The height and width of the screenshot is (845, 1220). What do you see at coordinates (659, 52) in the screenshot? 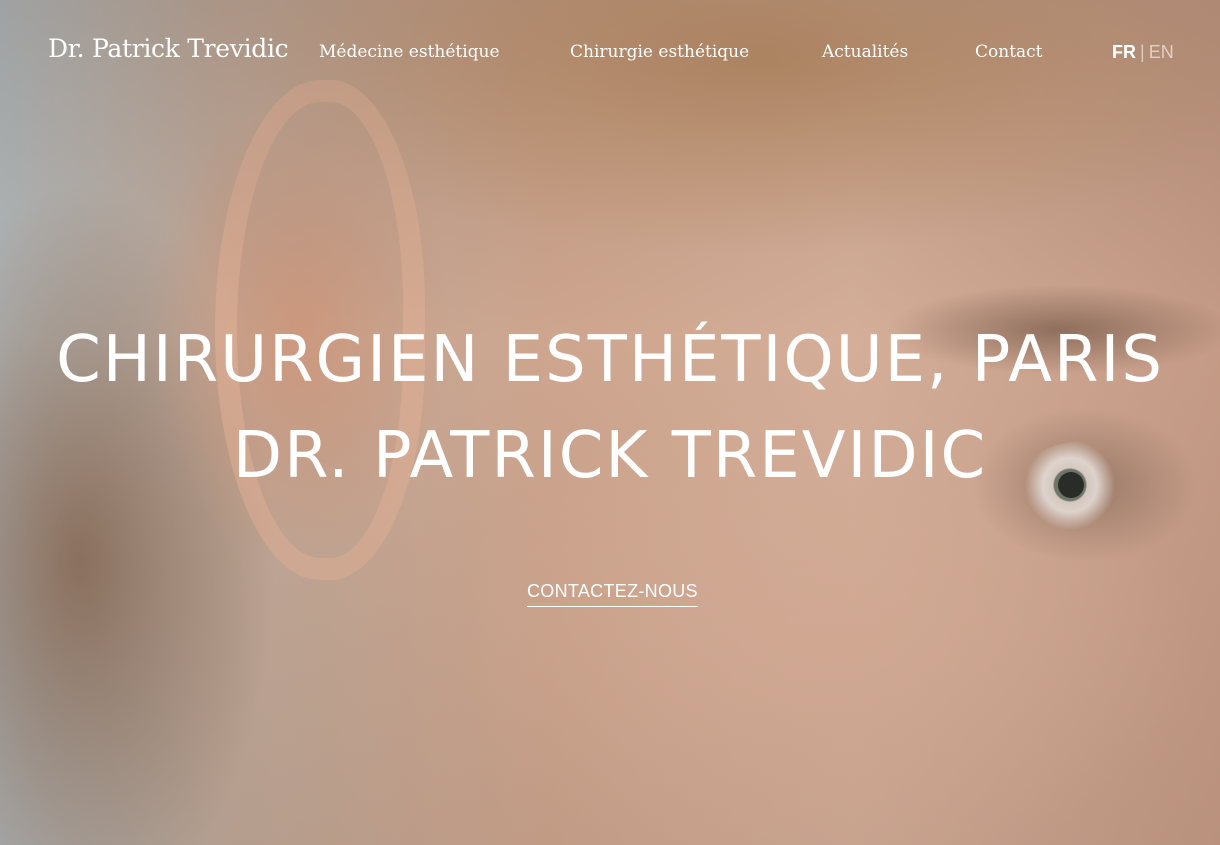
I see `nav-link-chirurgie-esthetique: Chirurgie esthétique` at bounding box center [659, 52].